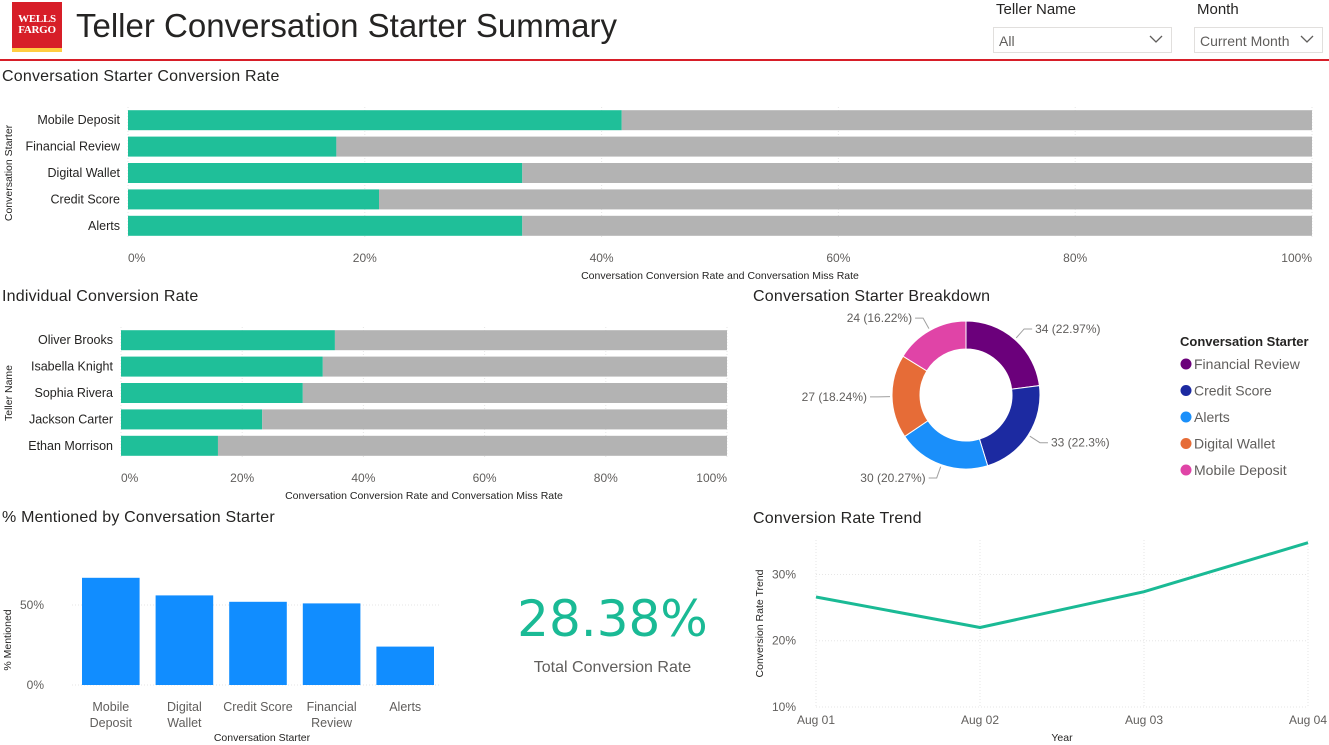  What do you see at coordinates (892, 478) in the screenshot?
I see `slice-data-label: 30 (20.27%)` at bounding box center [892, 478].